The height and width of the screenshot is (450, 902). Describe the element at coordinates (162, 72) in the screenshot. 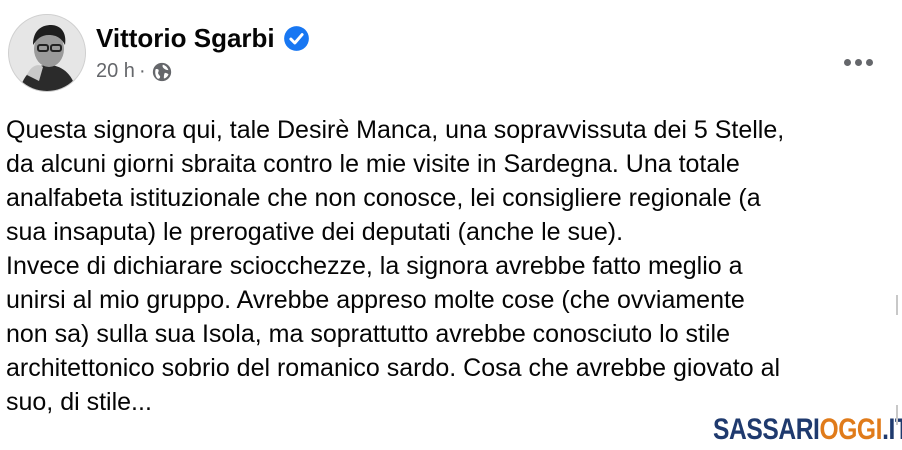

I see `globe-icon` at that location.